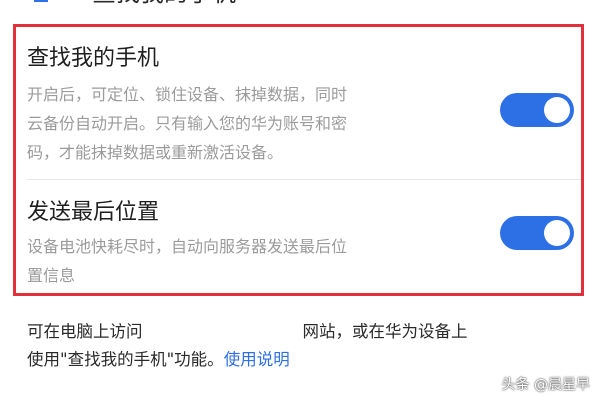  Describe the element at coordinates (93, 212) in the screenshot. I see `setting-title: 发送最后位置` at that location.